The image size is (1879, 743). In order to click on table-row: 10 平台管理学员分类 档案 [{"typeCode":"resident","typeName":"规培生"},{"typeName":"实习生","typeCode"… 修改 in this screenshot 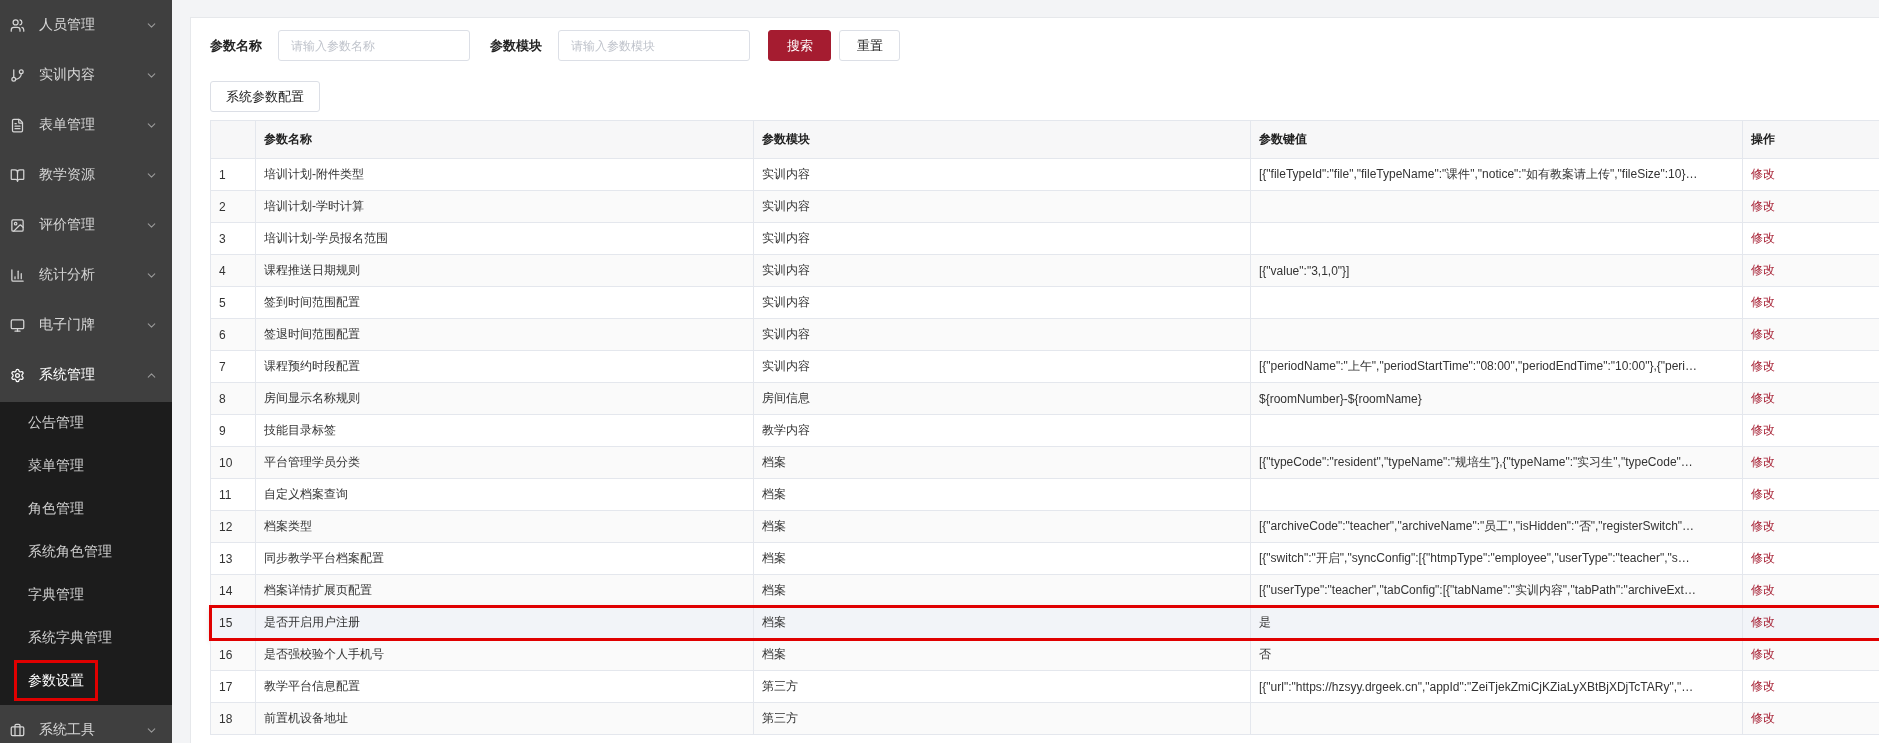, I will do `click(1044, 462)`.